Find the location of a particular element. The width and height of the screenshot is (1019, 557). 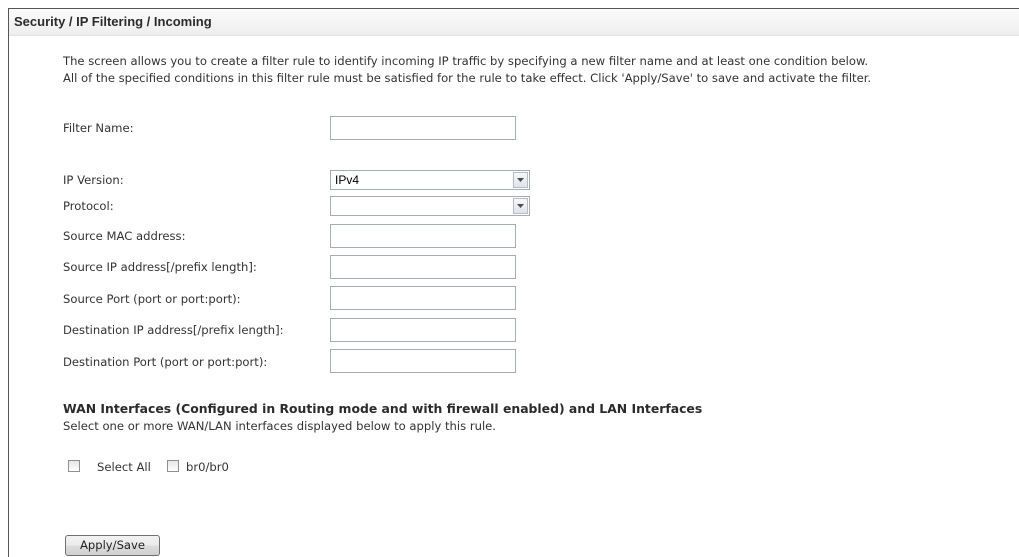

ip-version-dropdown-button is located at coordinates (520, 180).